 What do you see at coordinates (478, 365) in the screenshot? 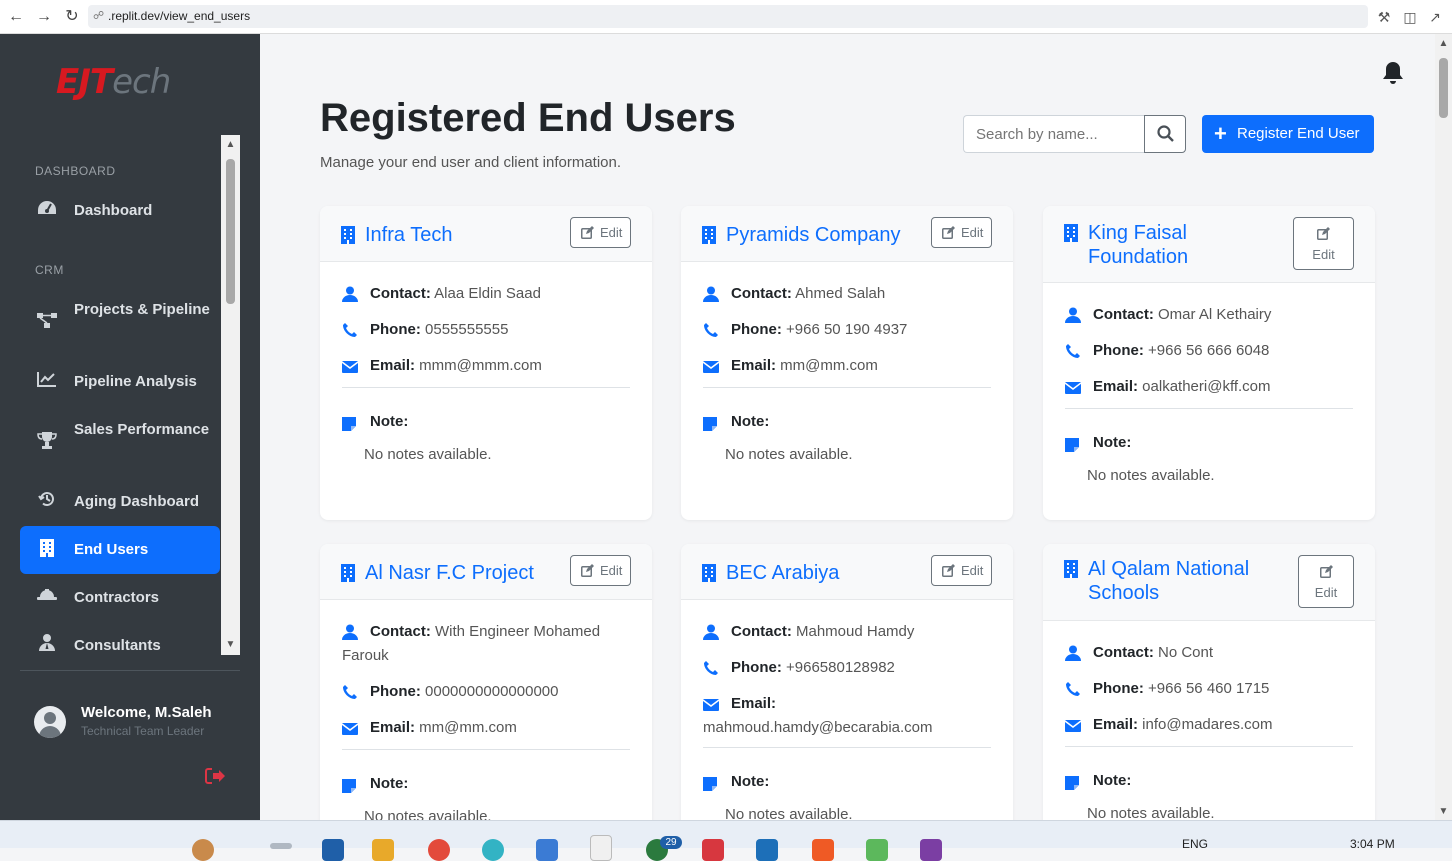
I see `email-field-value: mmm@mmm.com` at bounding box center [478, 365].